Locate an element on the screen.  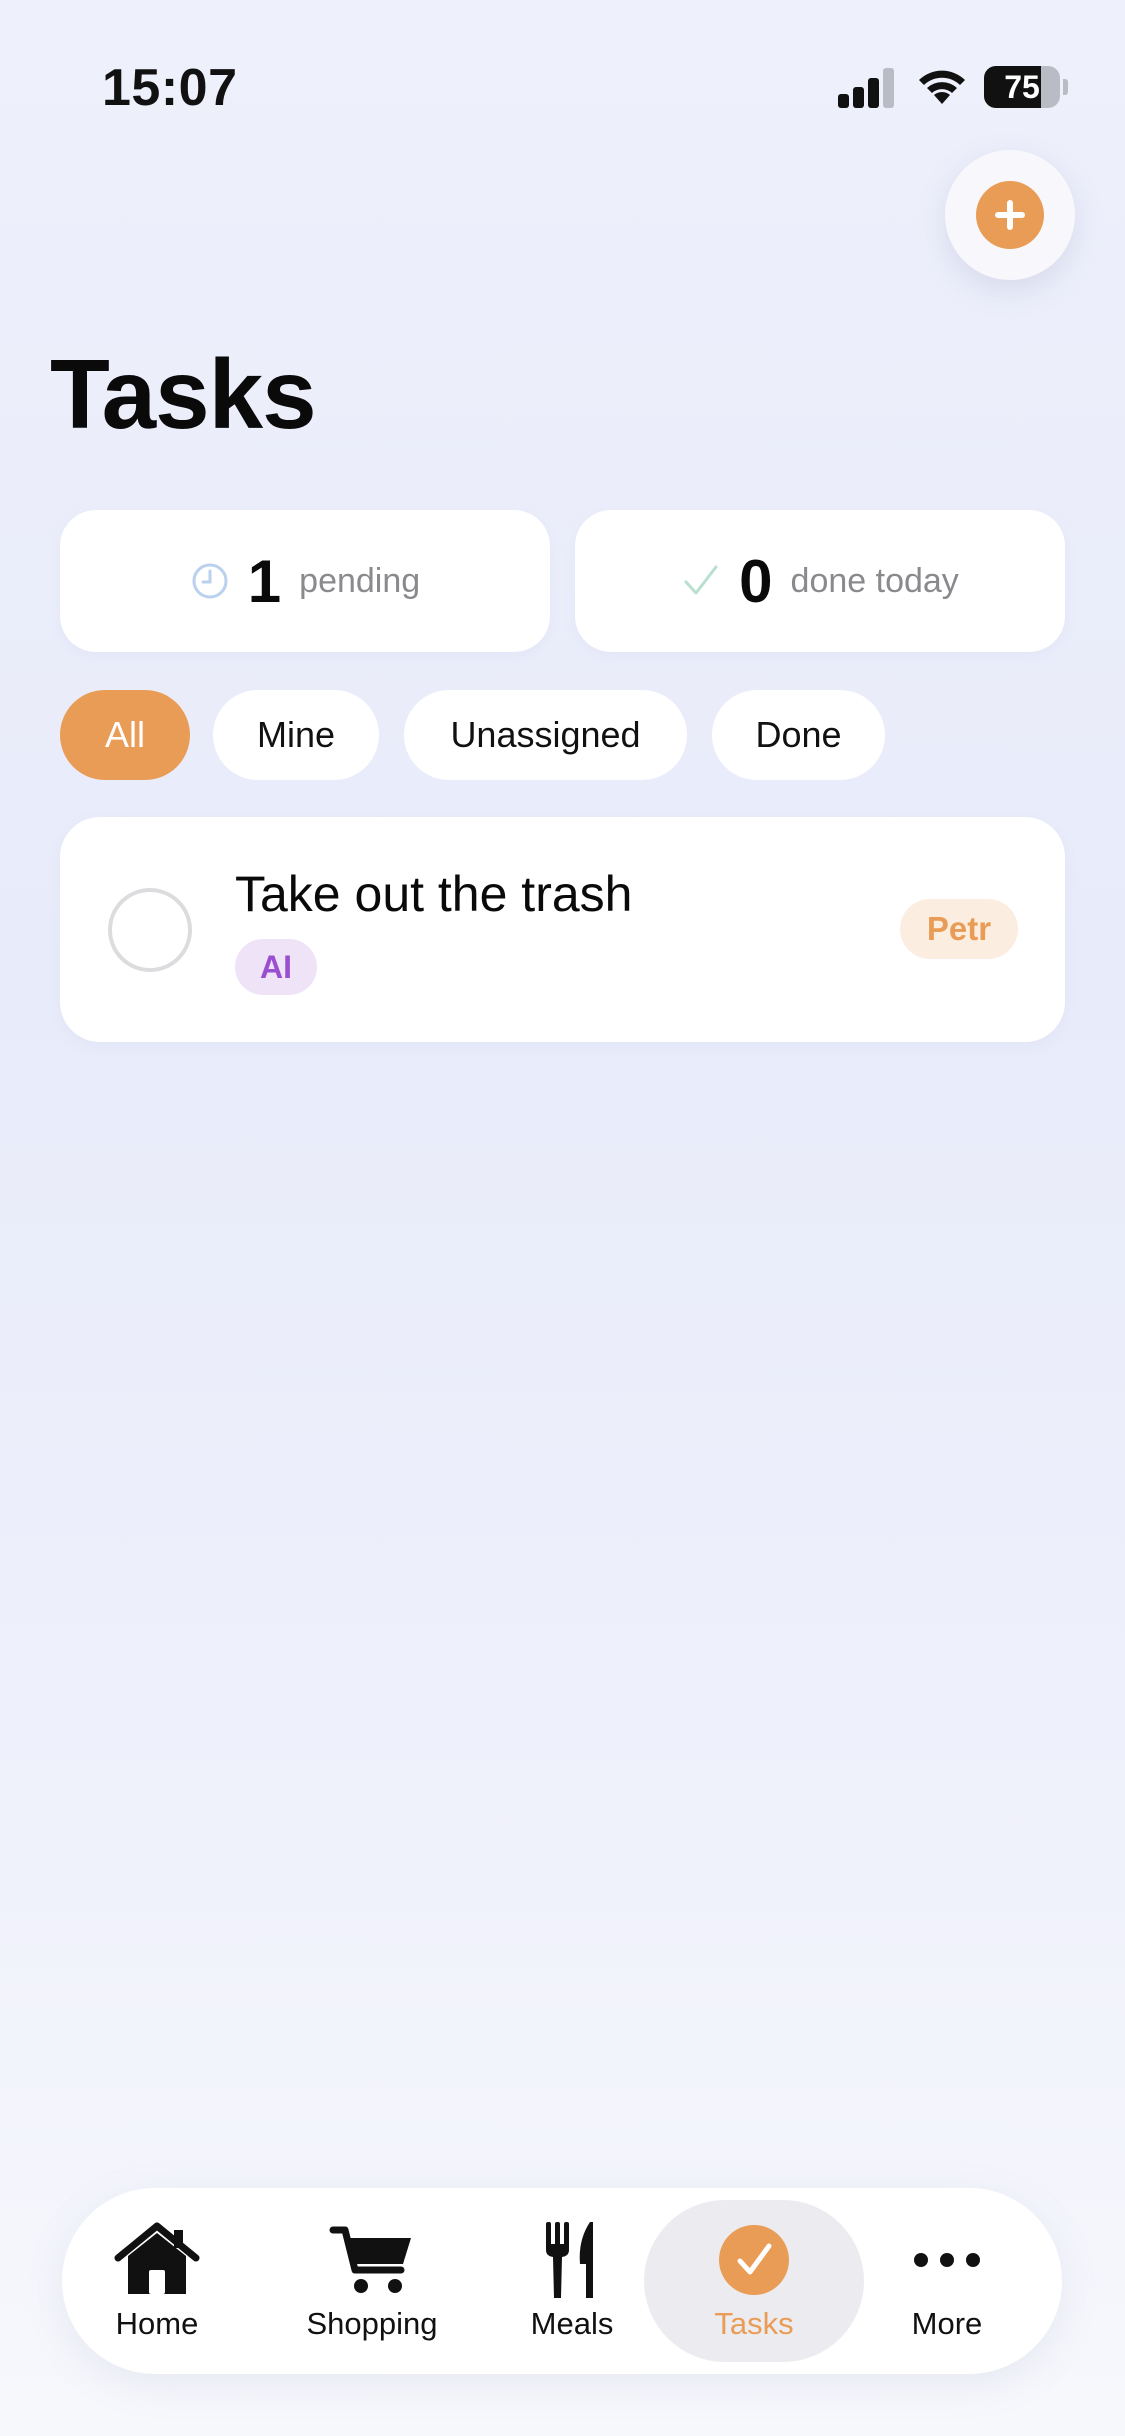
page-title: Tasks is located at coordinates (183, 394).